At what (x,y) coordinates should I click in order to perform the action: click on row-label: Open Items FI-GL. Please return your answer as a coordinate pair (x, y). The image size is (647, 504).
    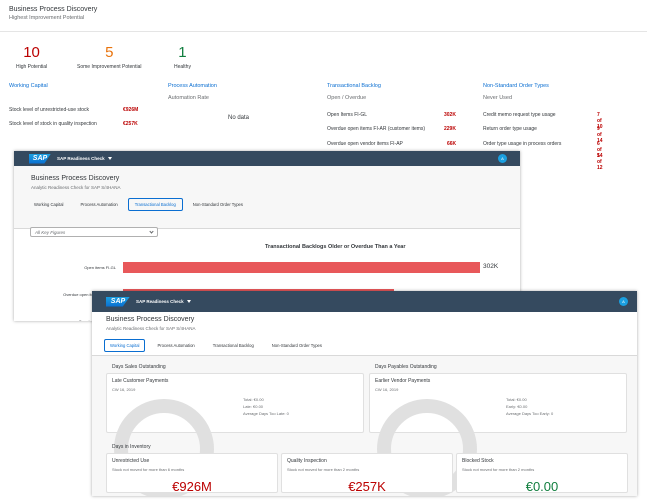
    Looking at the image, I should click on (347, 115).